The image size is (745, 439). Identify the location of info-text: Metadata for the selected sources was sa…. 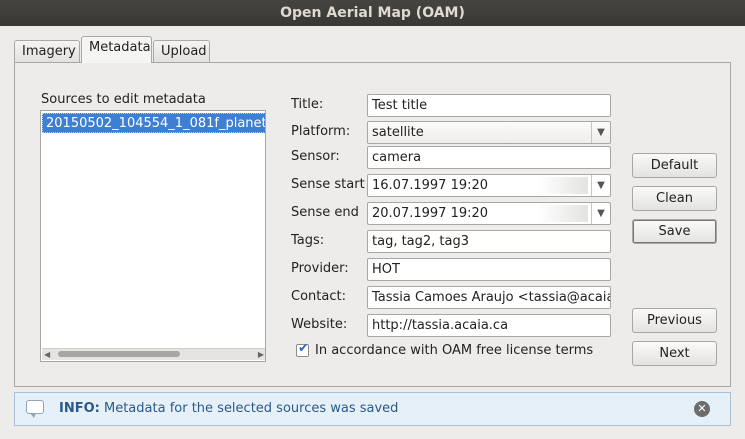
(251, 408).